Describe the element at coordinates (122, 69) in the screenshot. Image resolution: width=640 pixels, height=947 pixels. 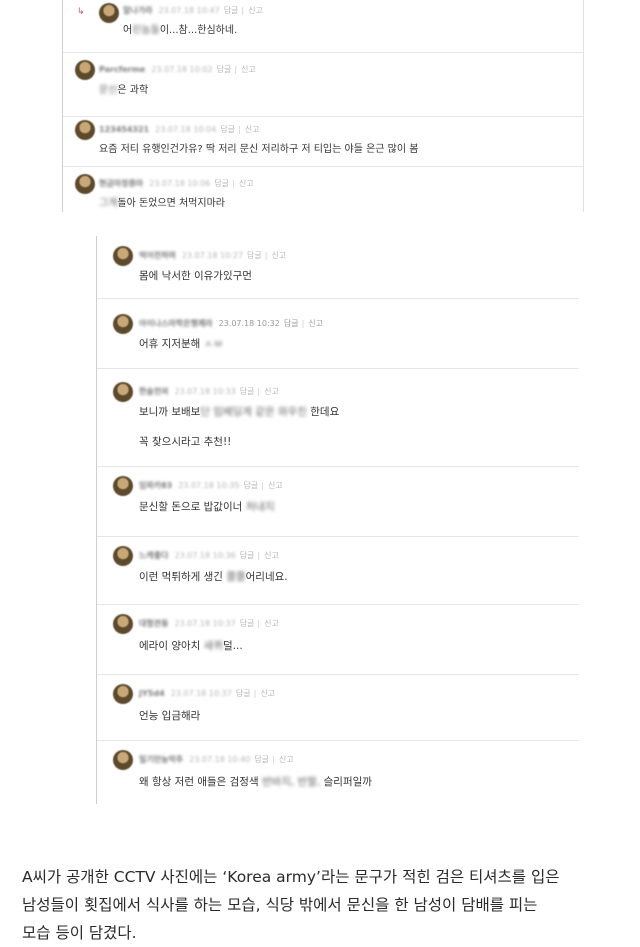
I see `comment-author: Parcferme` at that location.